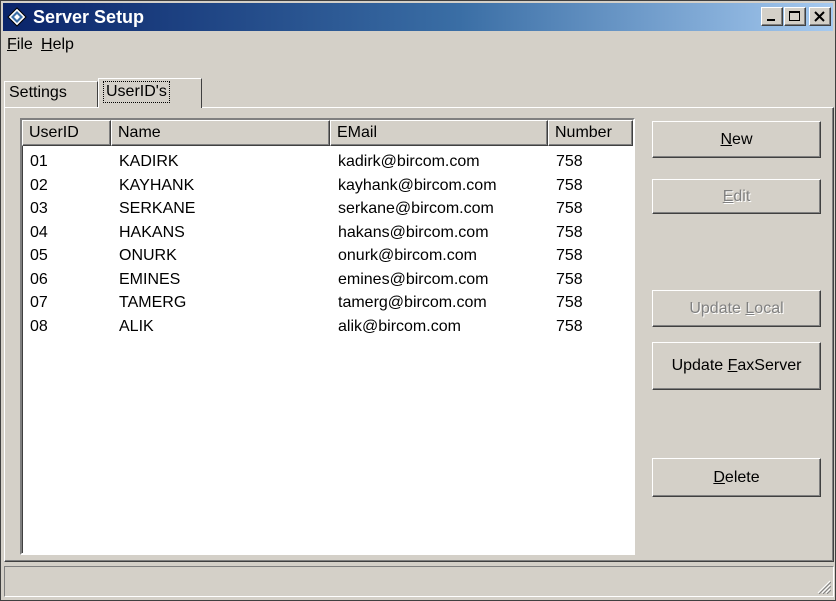 The height and width of the screenshot is (601, 836). Describe the element at coordinates (149, 161) in the screenshot. I see `cell-name: KADIRK` at that location.